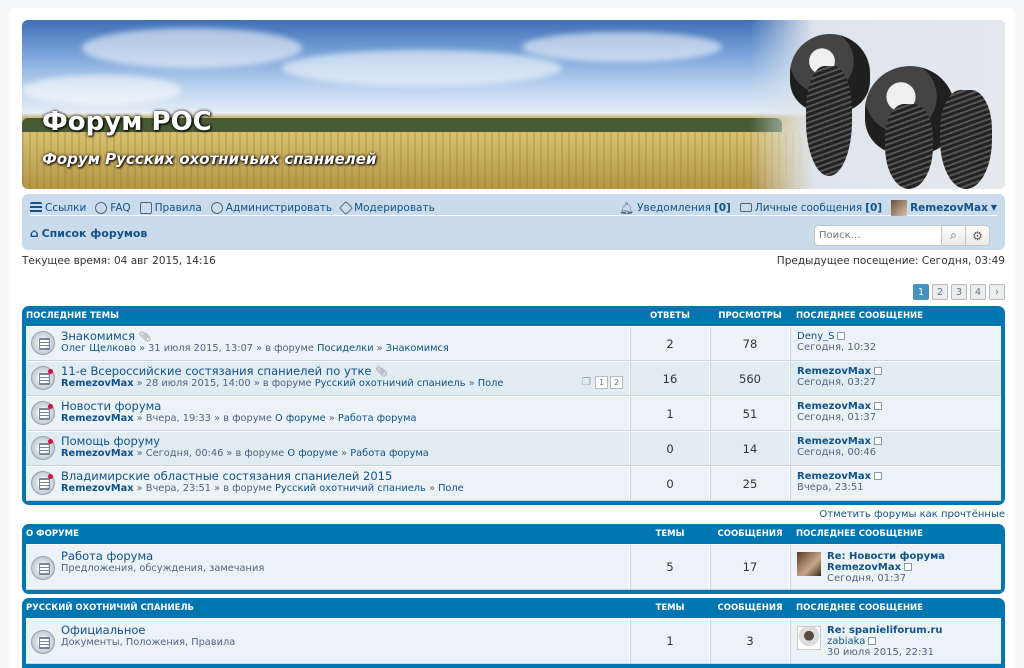 The width and height of the screenshot is (1024, 668). What do you see at coordinates (58, 207) in the screenshot?
I see `nav-links: Ссылки` at bounding box center [58, 207].